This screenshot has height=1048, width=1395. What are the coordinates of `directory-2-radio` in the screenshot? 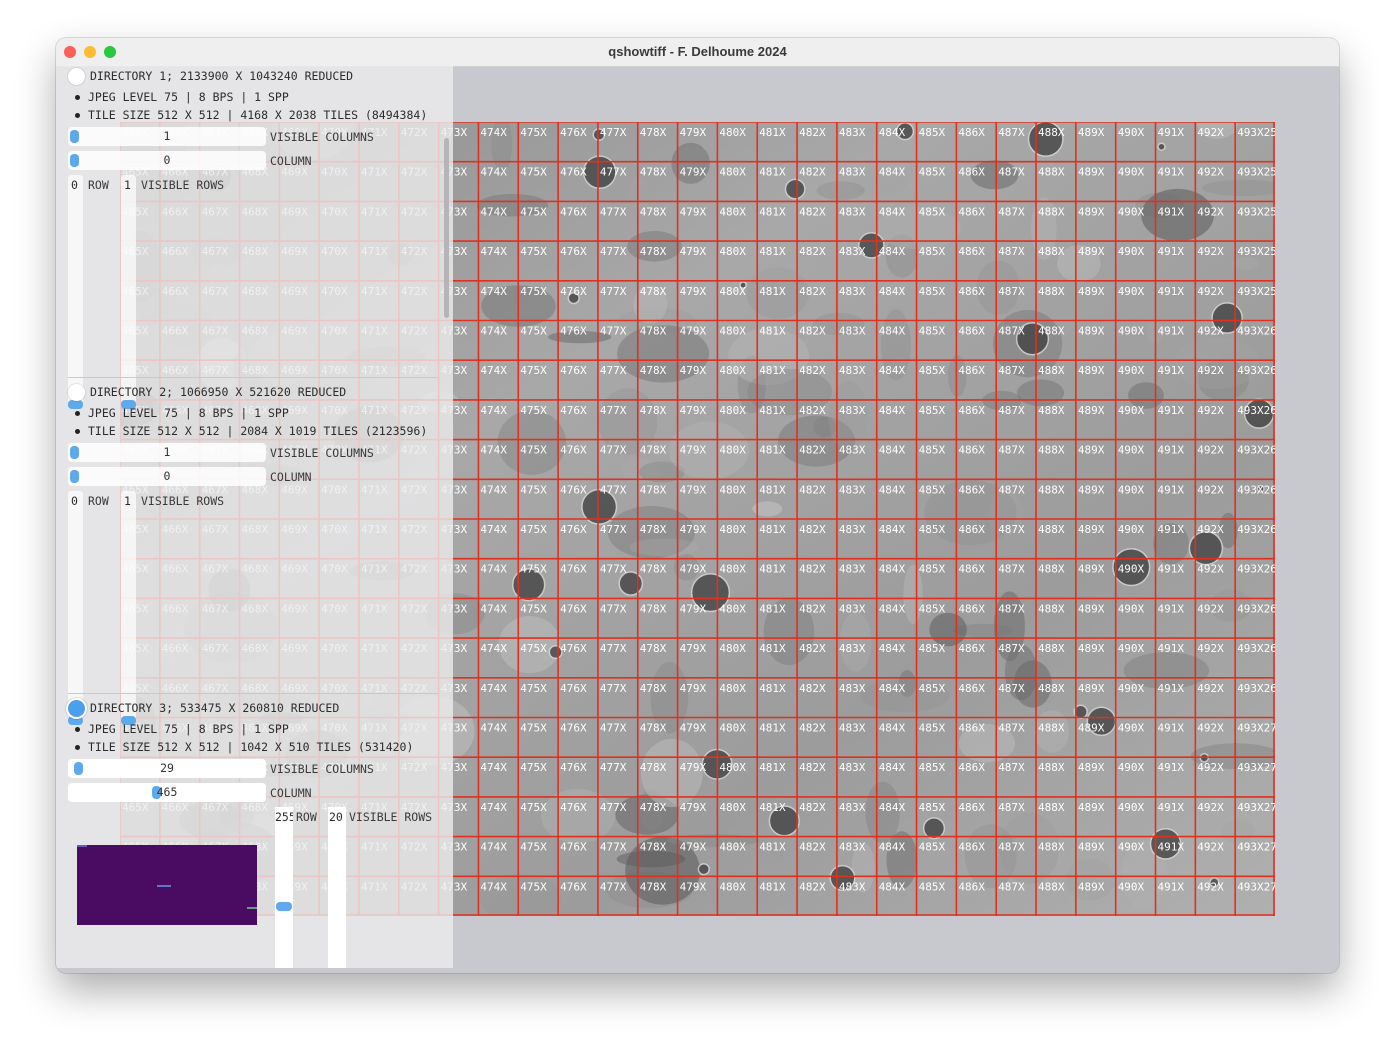 It's located at (76, 392).